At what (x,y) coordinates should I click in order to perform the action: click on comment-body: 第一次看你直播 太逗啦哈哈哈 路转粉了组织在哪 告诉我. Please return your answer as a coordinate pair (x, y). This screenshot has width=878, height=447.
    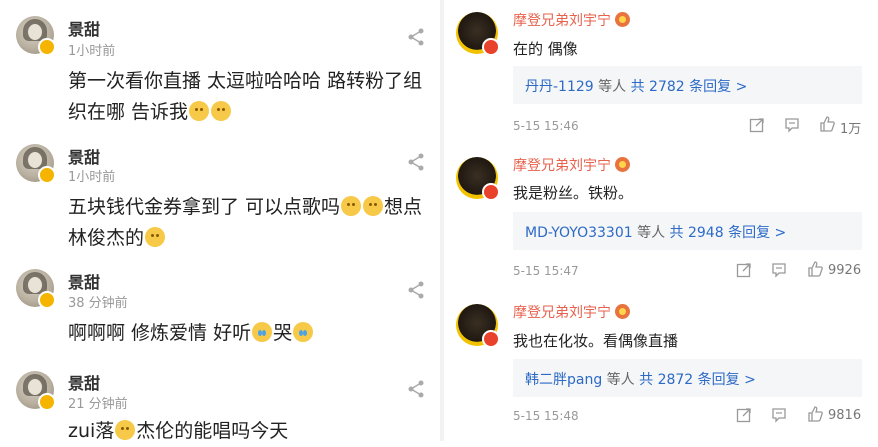
    Looking at the image, I should click on (245, 96).